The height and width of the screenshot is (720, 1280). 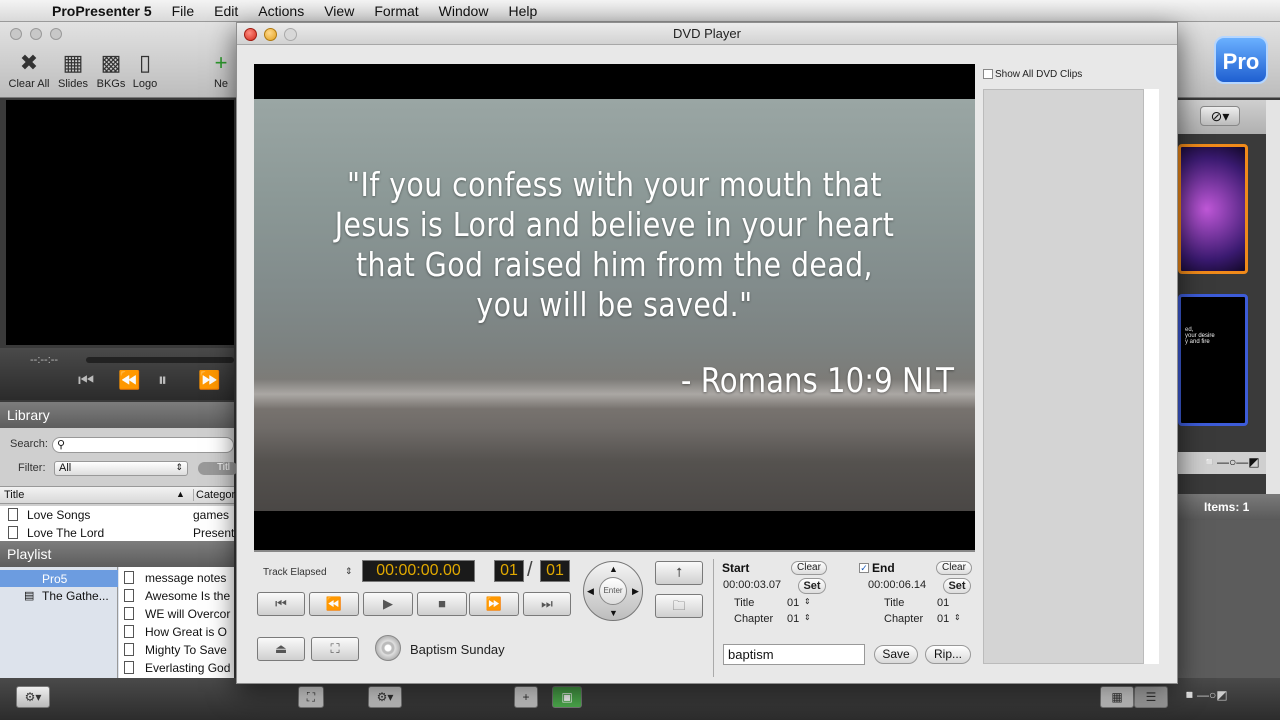 What do you see at coordinates (176, 632) in the screenshot?
I see `playlist-item: How Great is O` at bounding box center [176, 632].